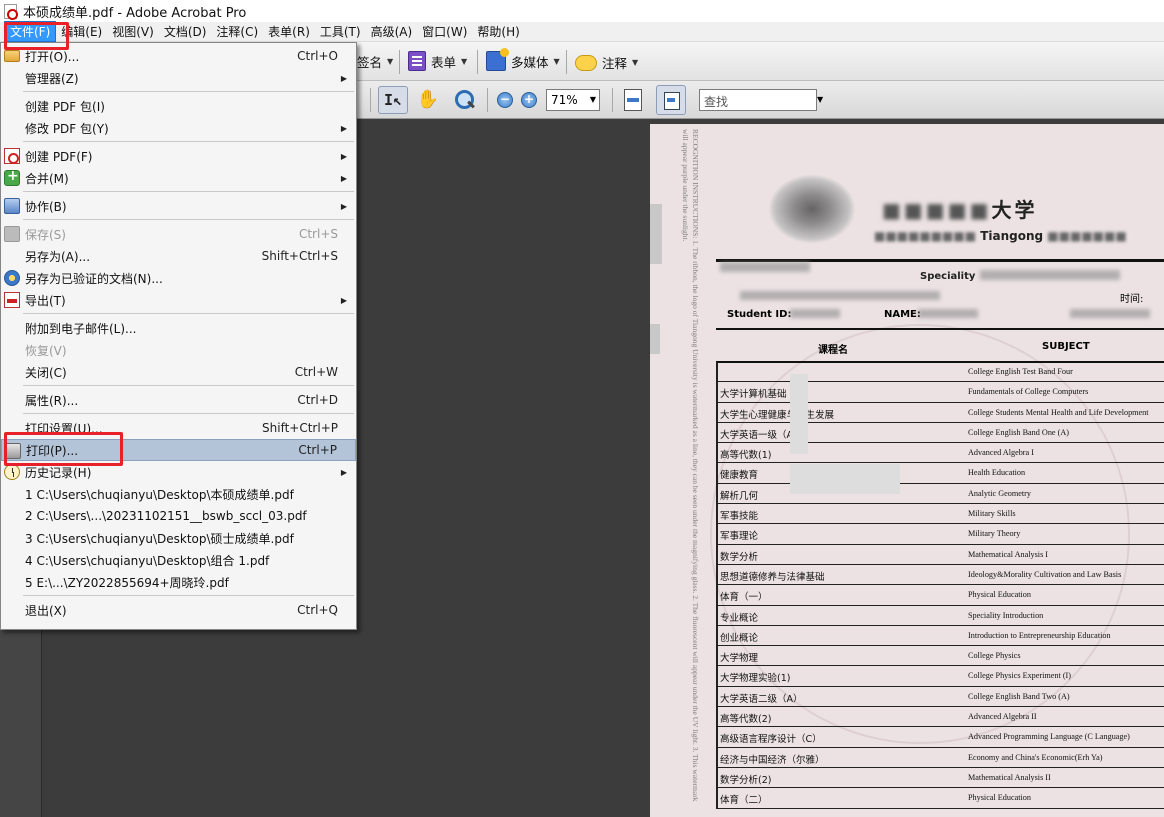  I want to click on menu-item-close: 关闭(C) Ctrl+W, so click(178, 372).